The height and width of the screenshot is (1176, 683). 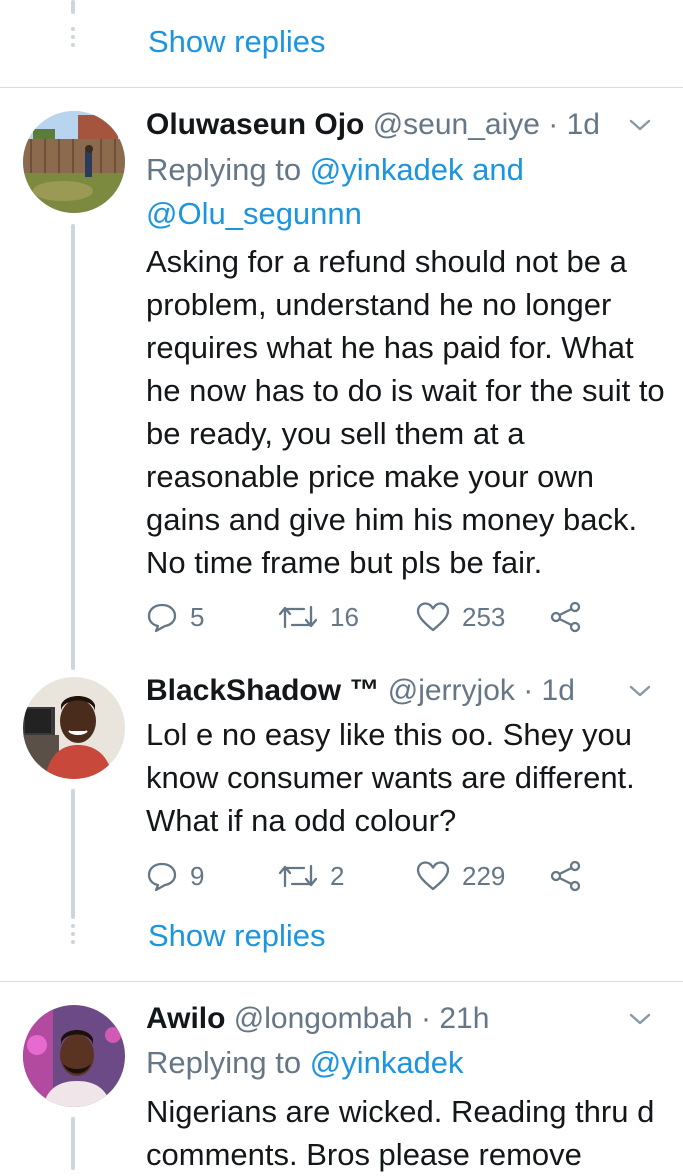 What do you see at coordinates (197, 616) in the screenshot?
I see `reply-count: 5` at bounding box center [197, 616].